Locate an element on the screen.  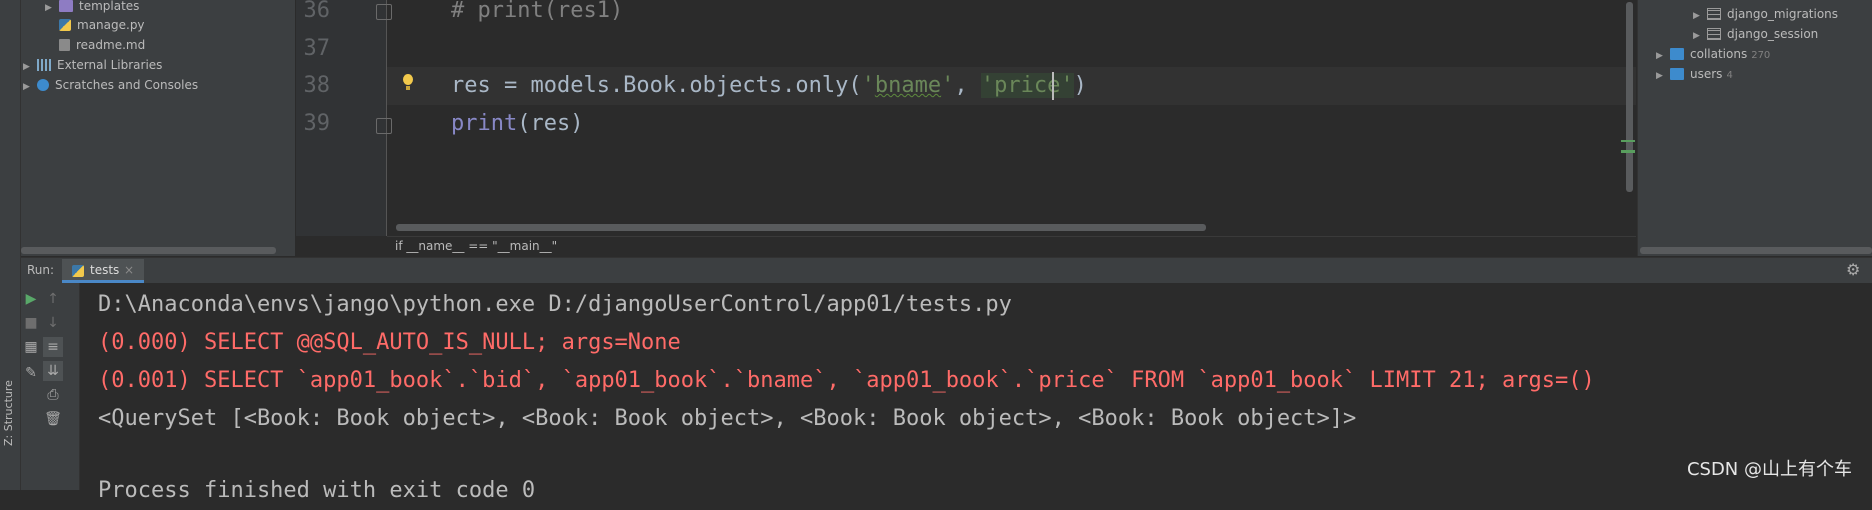
soft-wrap-icon: ≡ is located at coordinates (53, 347).